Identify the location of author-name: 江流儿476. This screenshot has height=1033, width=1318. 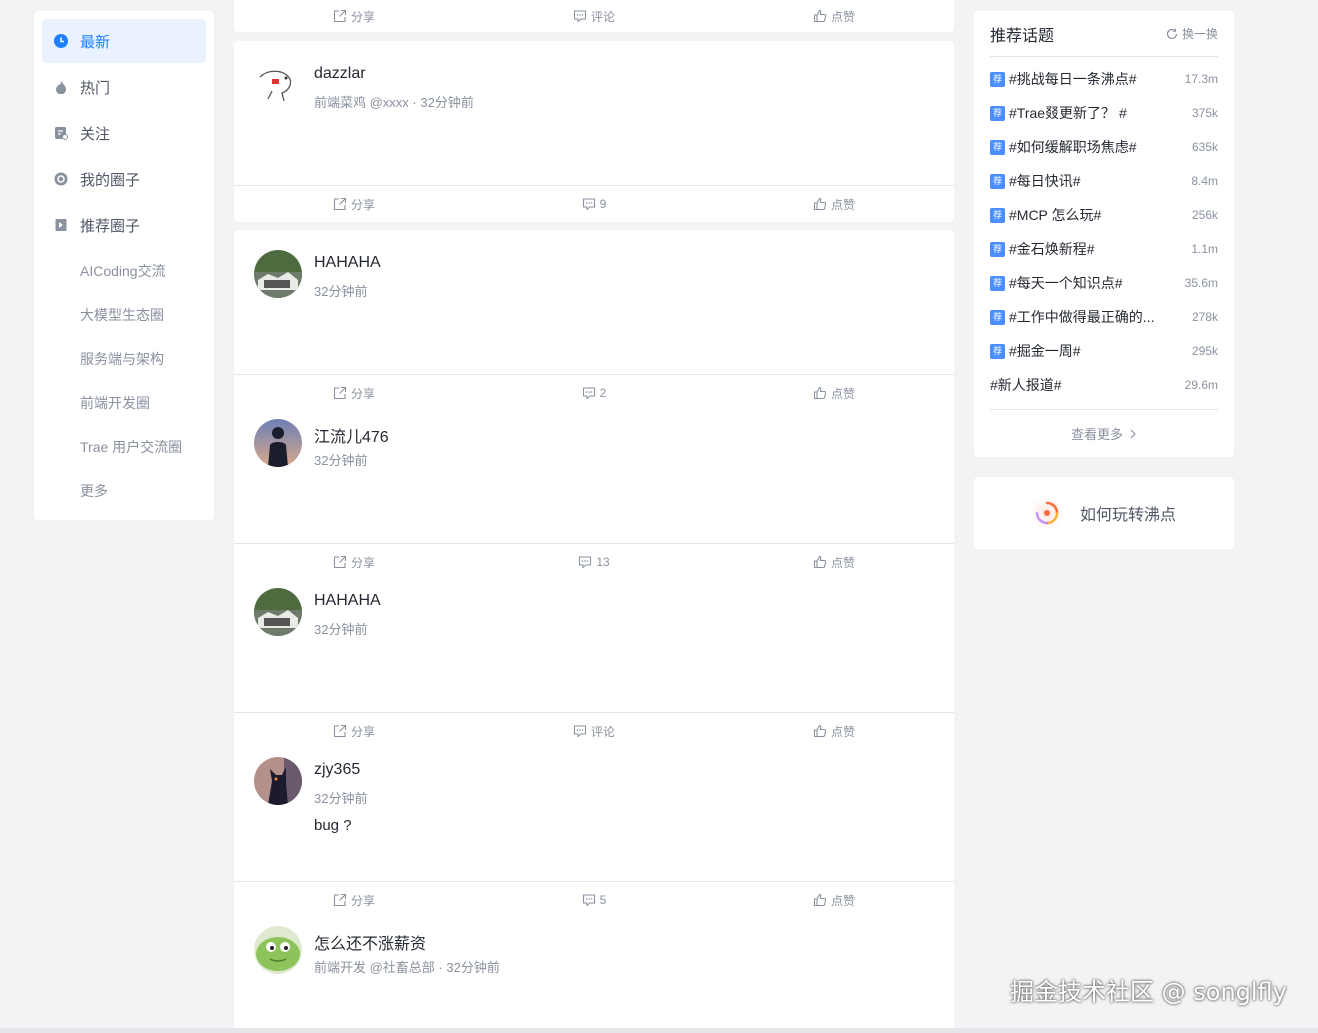
(351, 435).